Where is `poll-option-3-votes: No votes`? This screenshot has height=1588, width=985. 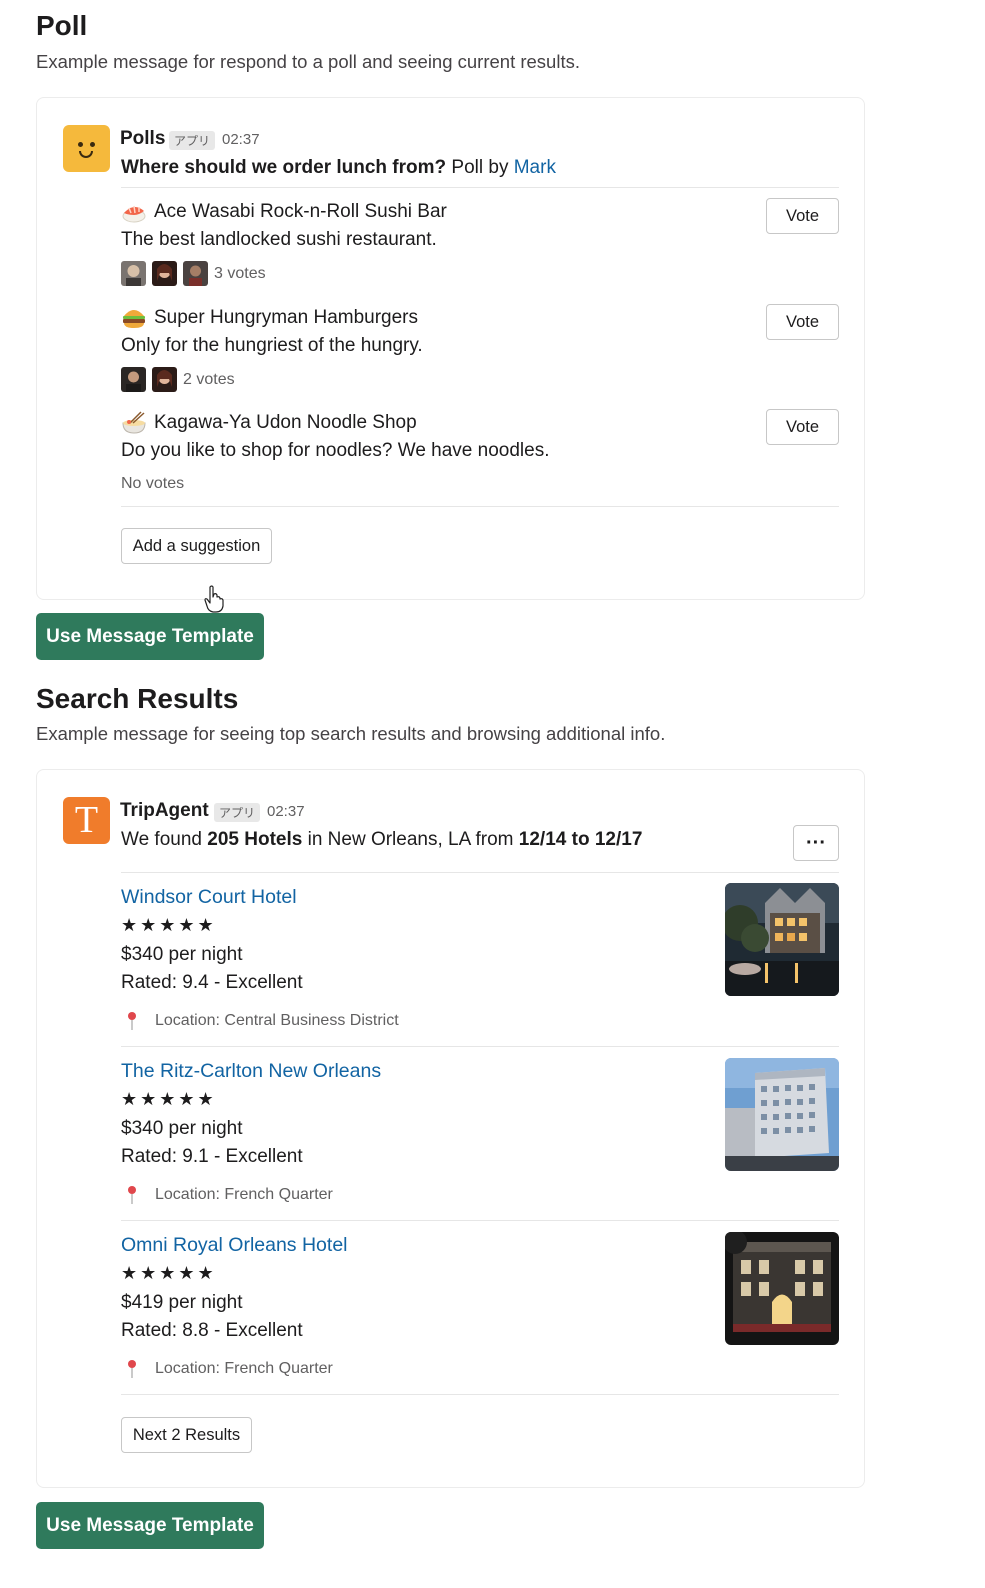
poll-option-3-votes: No votes is located at coordinates (153, 483).